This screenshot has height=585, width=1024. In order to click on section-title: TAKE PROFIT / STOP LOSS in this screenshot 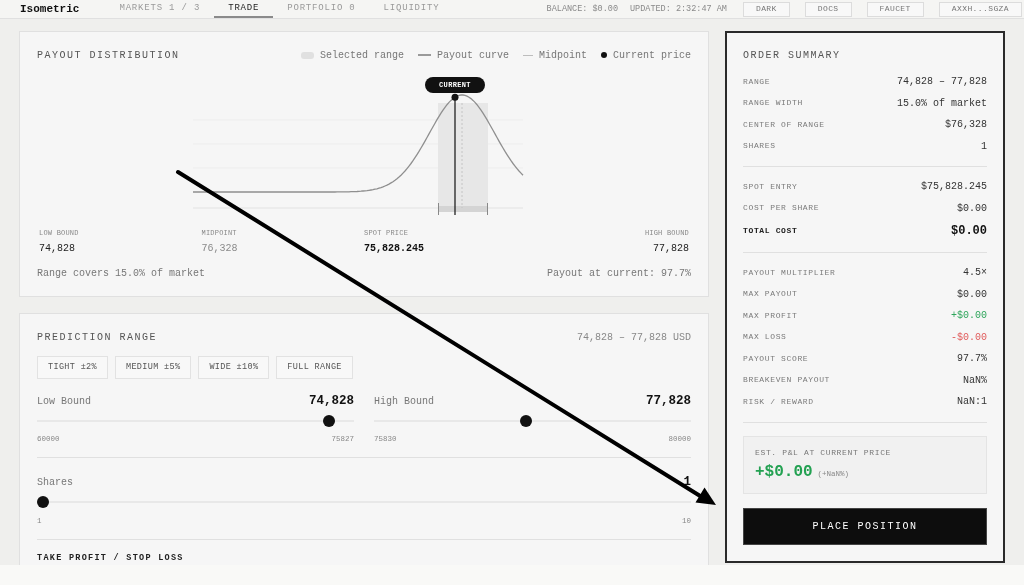, I will do `click(111, 558)`.